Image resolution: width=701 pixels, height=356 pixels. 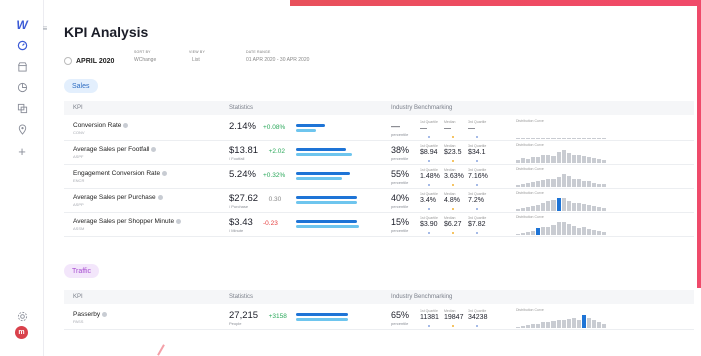 I want to click on settings-icon, so click(x=22, y=316).